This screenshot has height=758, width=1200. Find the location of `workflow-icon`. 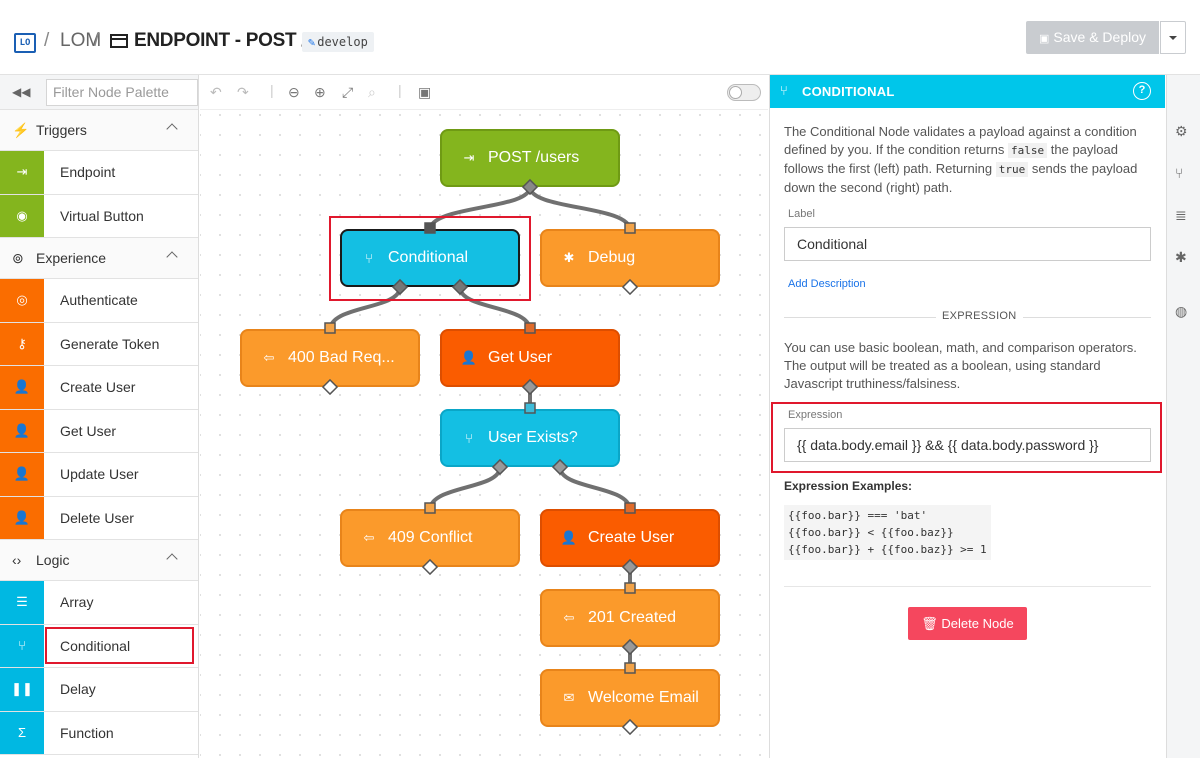

workflow-icon is located at coordinates (119, 41).